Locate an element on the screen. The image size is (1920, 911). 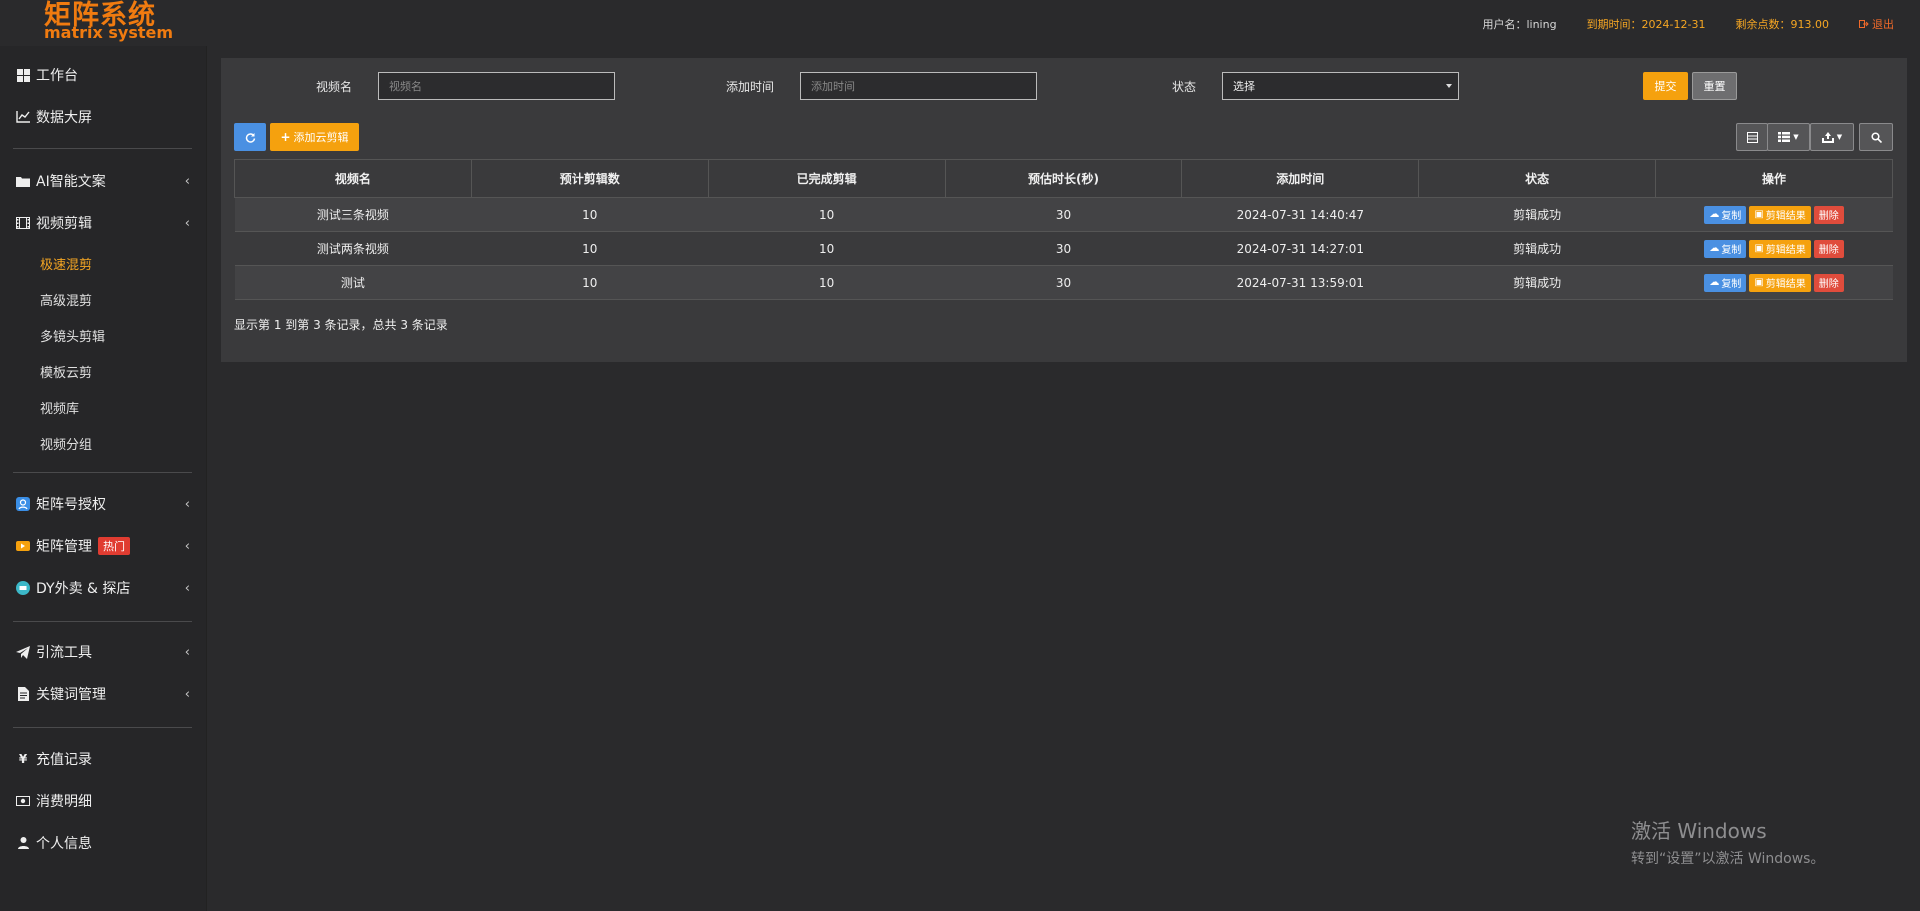
sidebar-item-recharge: ¥ 充值记录 is located at coordinates (100, 759).